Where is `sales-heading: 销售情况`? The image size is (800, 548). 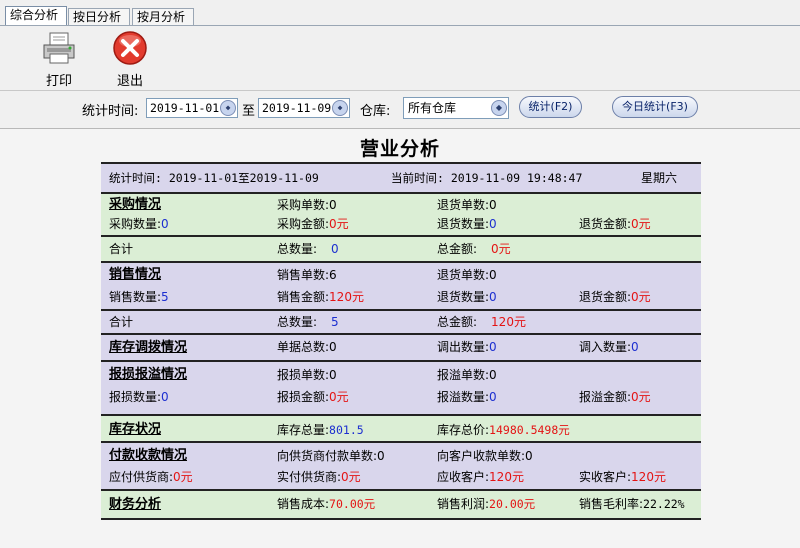
sales-heading: 销售情况 is located at coordinates (135, 274).